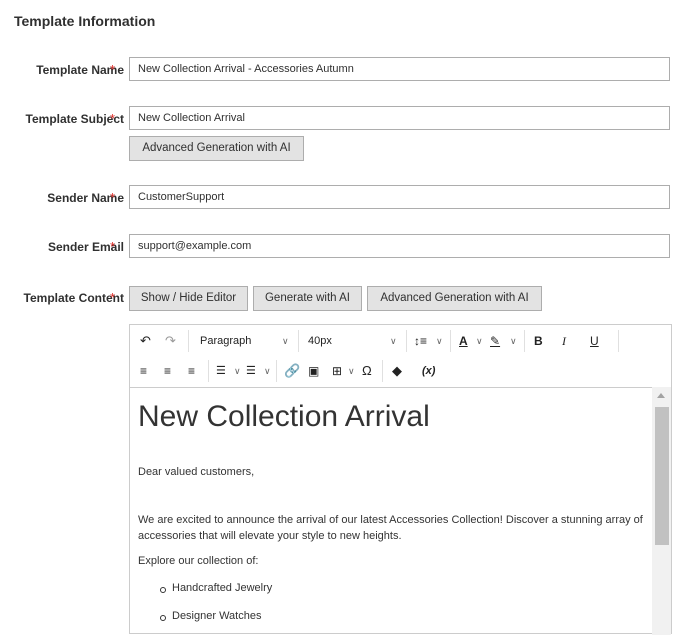 The height and width of the screenshot is (636, 685). I want to click on editor-toolbar-row-2: ≡ ≡ ≡ ☰ ∨ ☰ ∨ 🔗 ▣ ⊞ ∨ Ω ◆ (x), so click(400, 371).